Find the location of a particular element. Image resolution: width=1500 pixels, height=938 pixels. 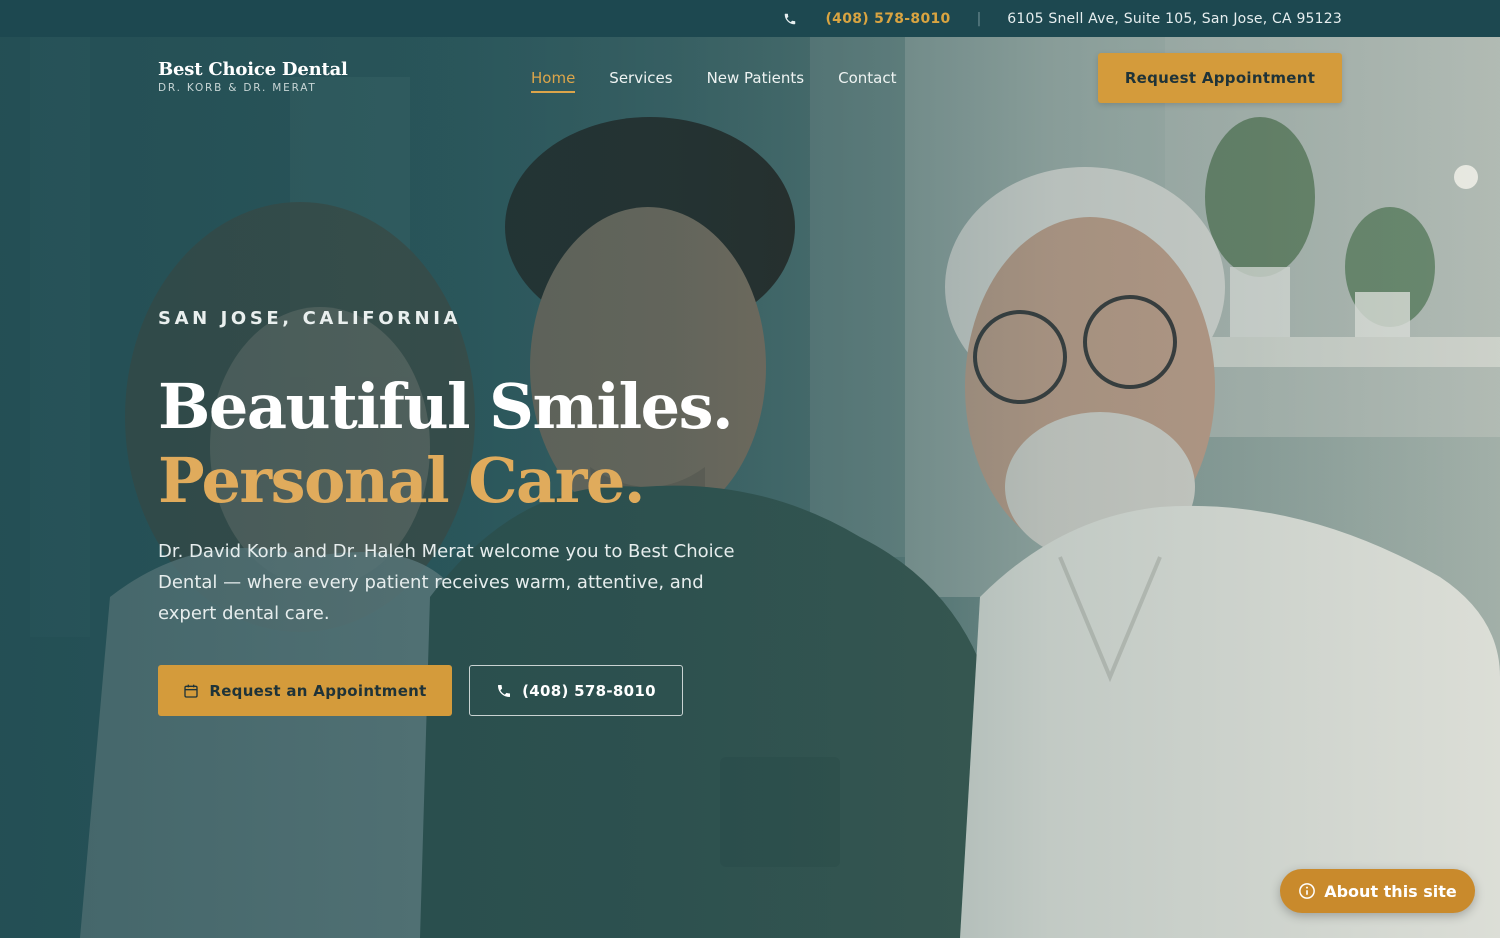

about-this-site-label: About this site is located at coordinates (1390, 891).